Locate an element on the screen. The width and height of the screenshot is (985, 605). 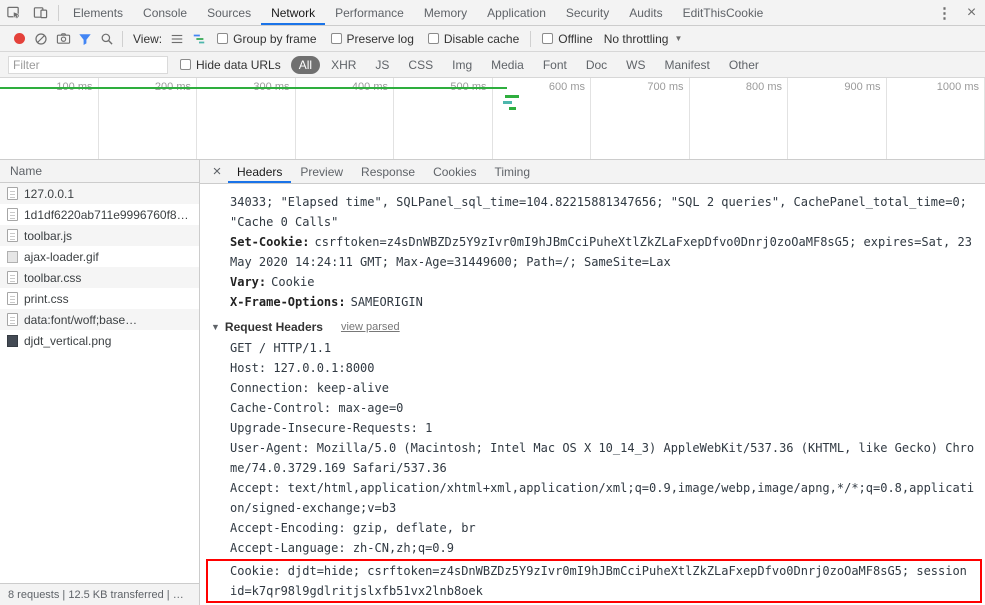
filter-pill-all: All is located at coordinates (305, 64).